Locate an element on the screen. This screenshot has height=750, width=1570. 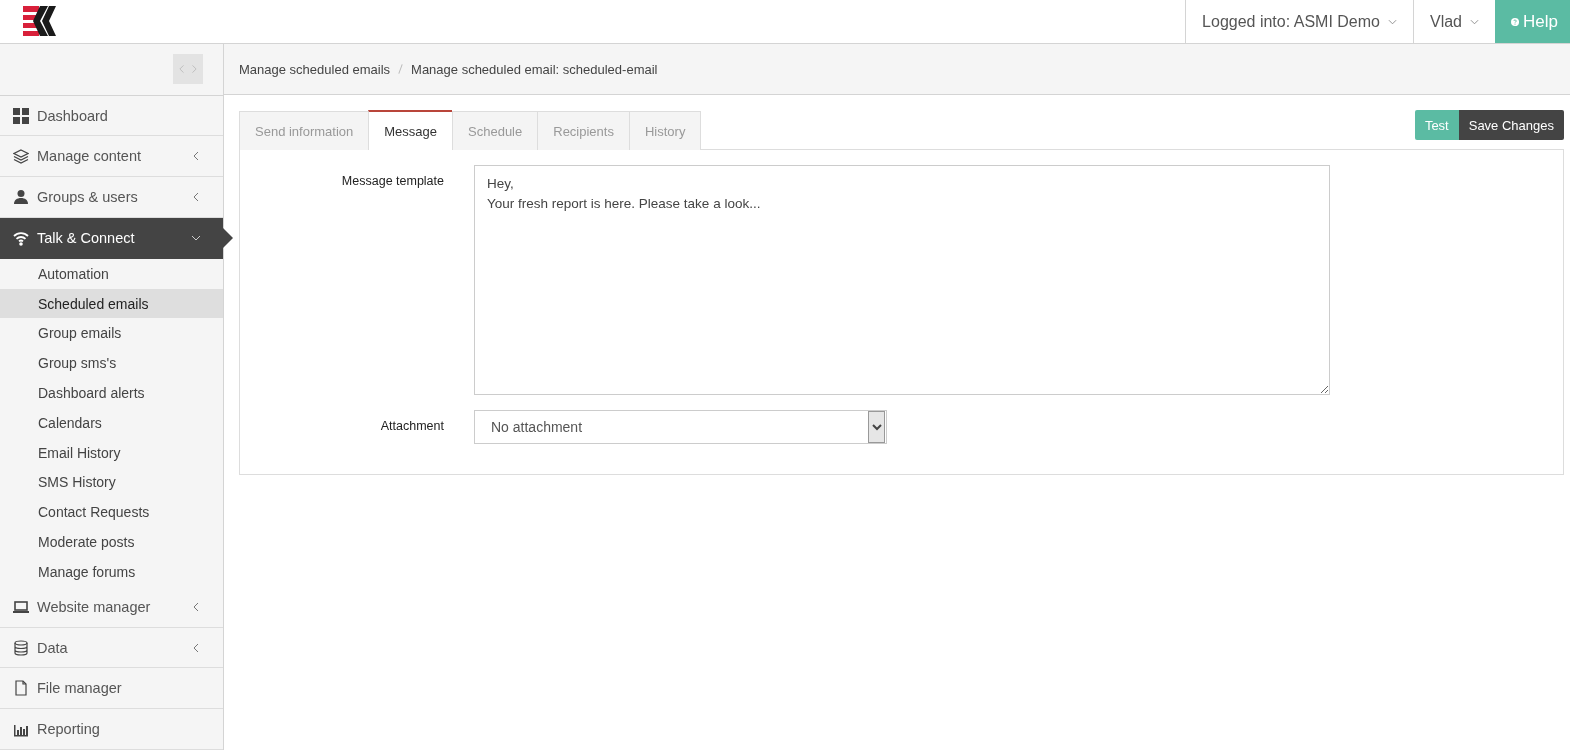
sidebar-item: Data is located at coordinates (111, 648).